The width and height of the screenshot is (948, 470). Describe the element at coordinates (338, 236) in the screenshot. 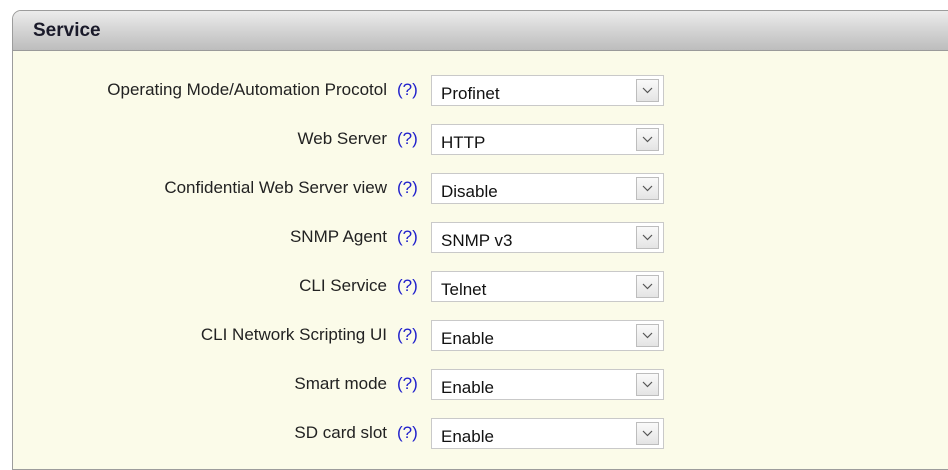

I see `field-label: SNMP Agent` at that location.